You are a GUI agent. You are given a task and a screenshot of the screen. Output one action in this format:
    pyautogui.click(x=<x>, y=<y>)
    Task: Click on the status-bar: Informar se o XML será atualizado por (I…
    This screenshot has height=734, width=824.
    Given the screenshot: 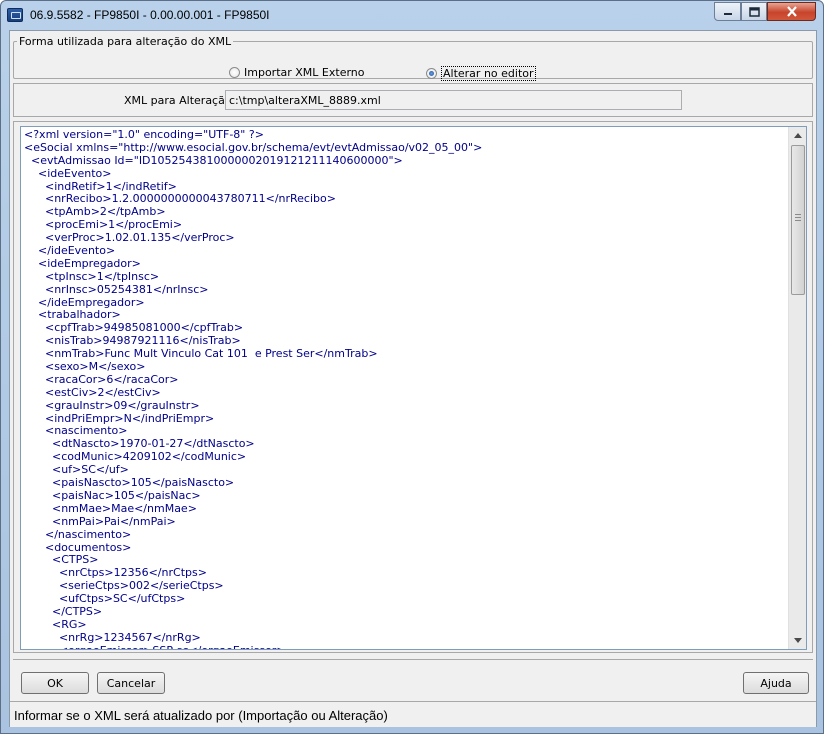 What is the action you would take?
    pyautogui.click(x=413, y=714)
    